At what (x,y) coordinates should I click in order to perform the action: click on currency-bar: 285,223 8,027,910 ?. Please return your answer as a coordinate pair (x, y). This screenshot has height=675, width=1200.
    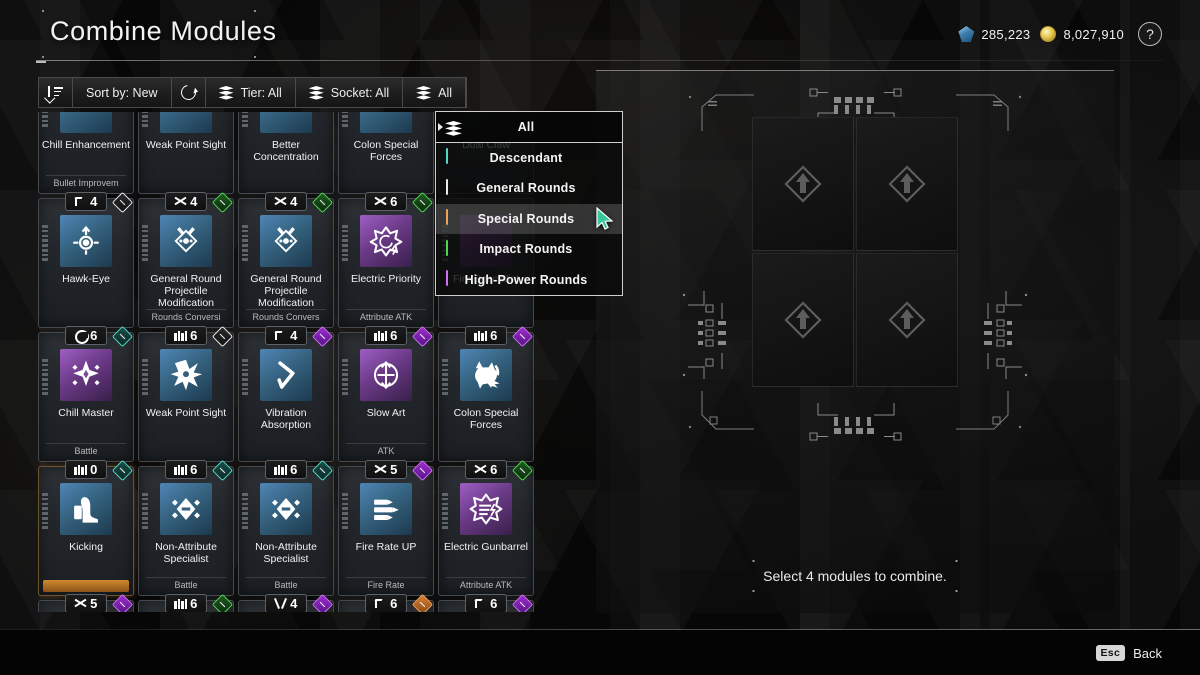
    Looking at the image, I should click on (1060, 34).